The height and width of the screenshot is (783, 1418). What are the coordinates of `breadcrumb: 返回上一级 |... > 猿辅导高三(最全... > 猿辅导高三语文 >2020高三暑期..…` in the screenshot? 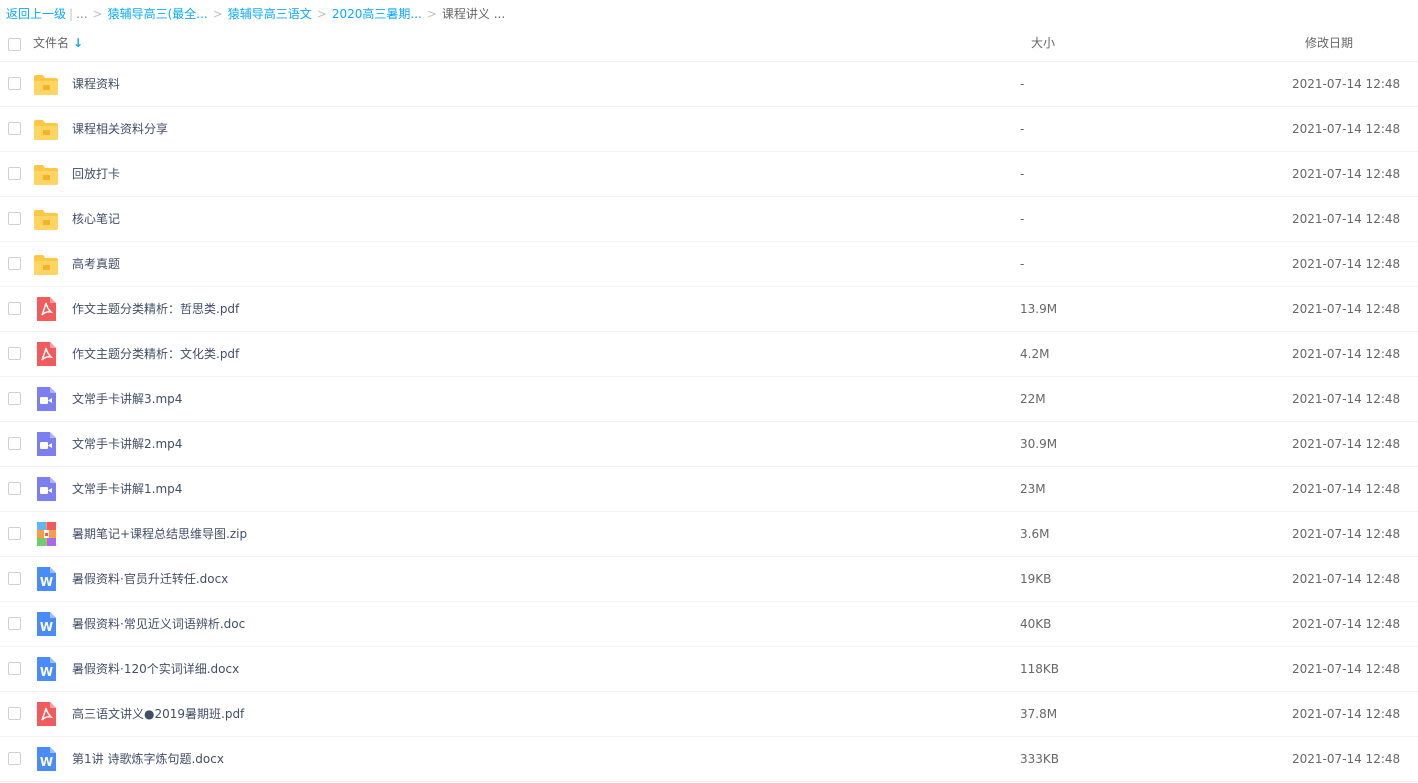 It's located at (255, 14).